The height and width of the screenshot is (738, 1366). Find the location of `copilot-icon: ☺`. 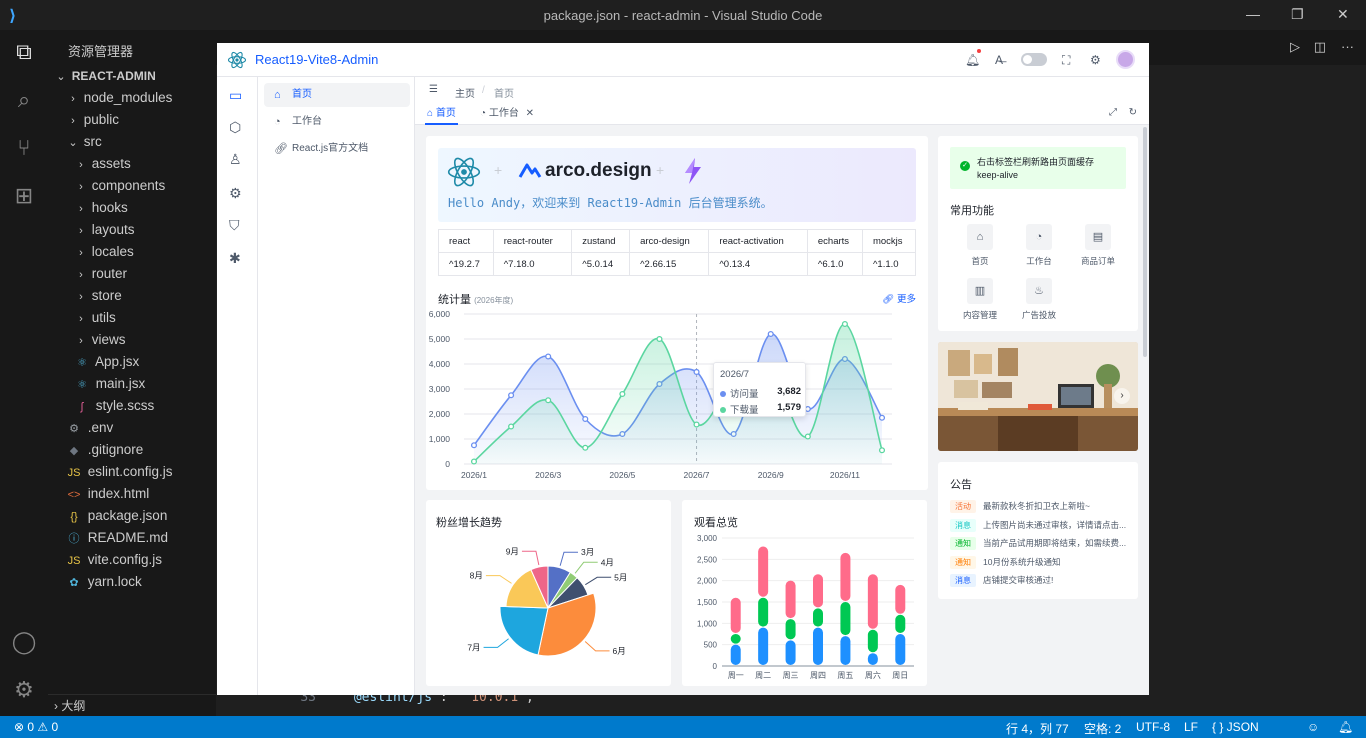

copilot-icon: ☺ is located at coordinates (1313, 727).